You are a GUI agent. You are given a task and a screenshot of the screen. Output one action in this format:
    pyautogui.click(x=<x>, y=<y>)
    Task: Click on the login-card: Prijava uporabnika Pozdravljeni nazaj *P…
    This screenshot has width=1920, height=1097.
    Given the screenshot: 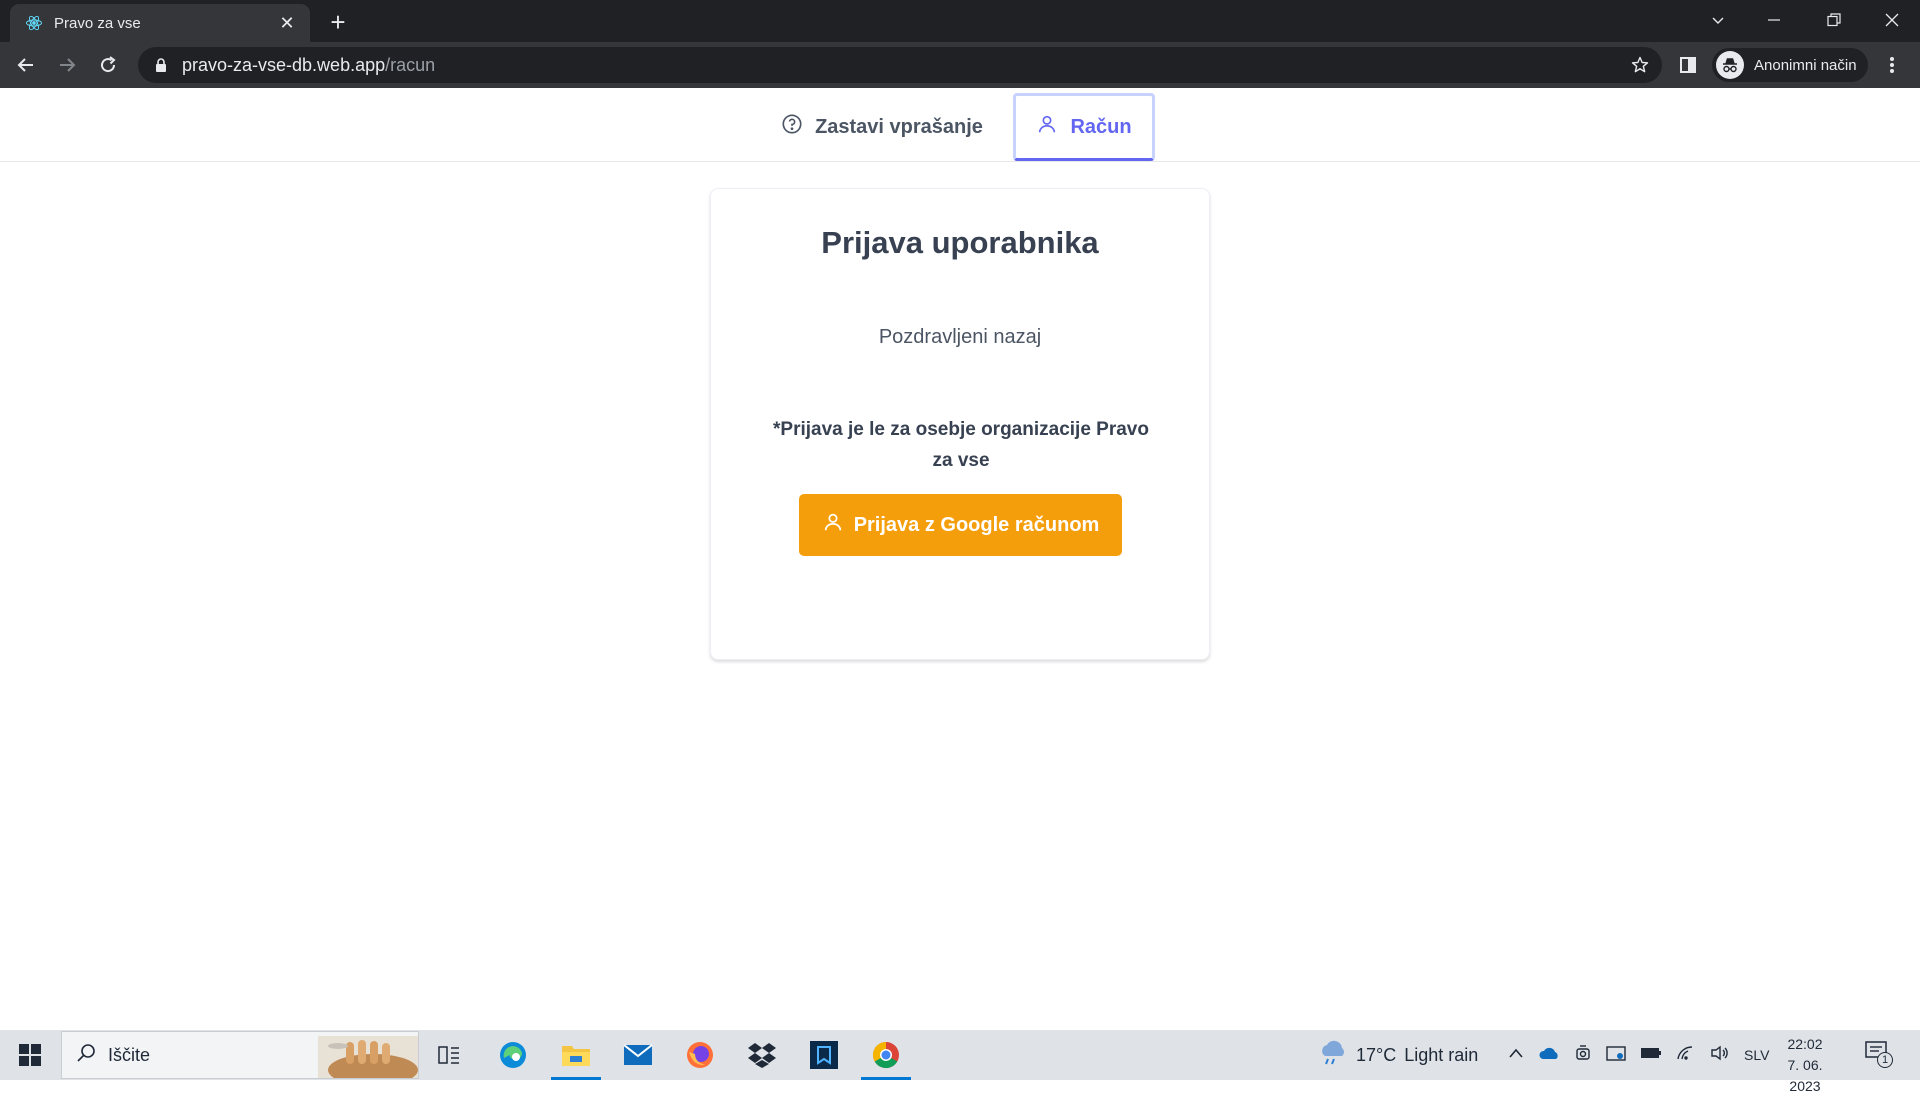 What is the action you would take?
    pyautogui.click(x=960, y=424)
    